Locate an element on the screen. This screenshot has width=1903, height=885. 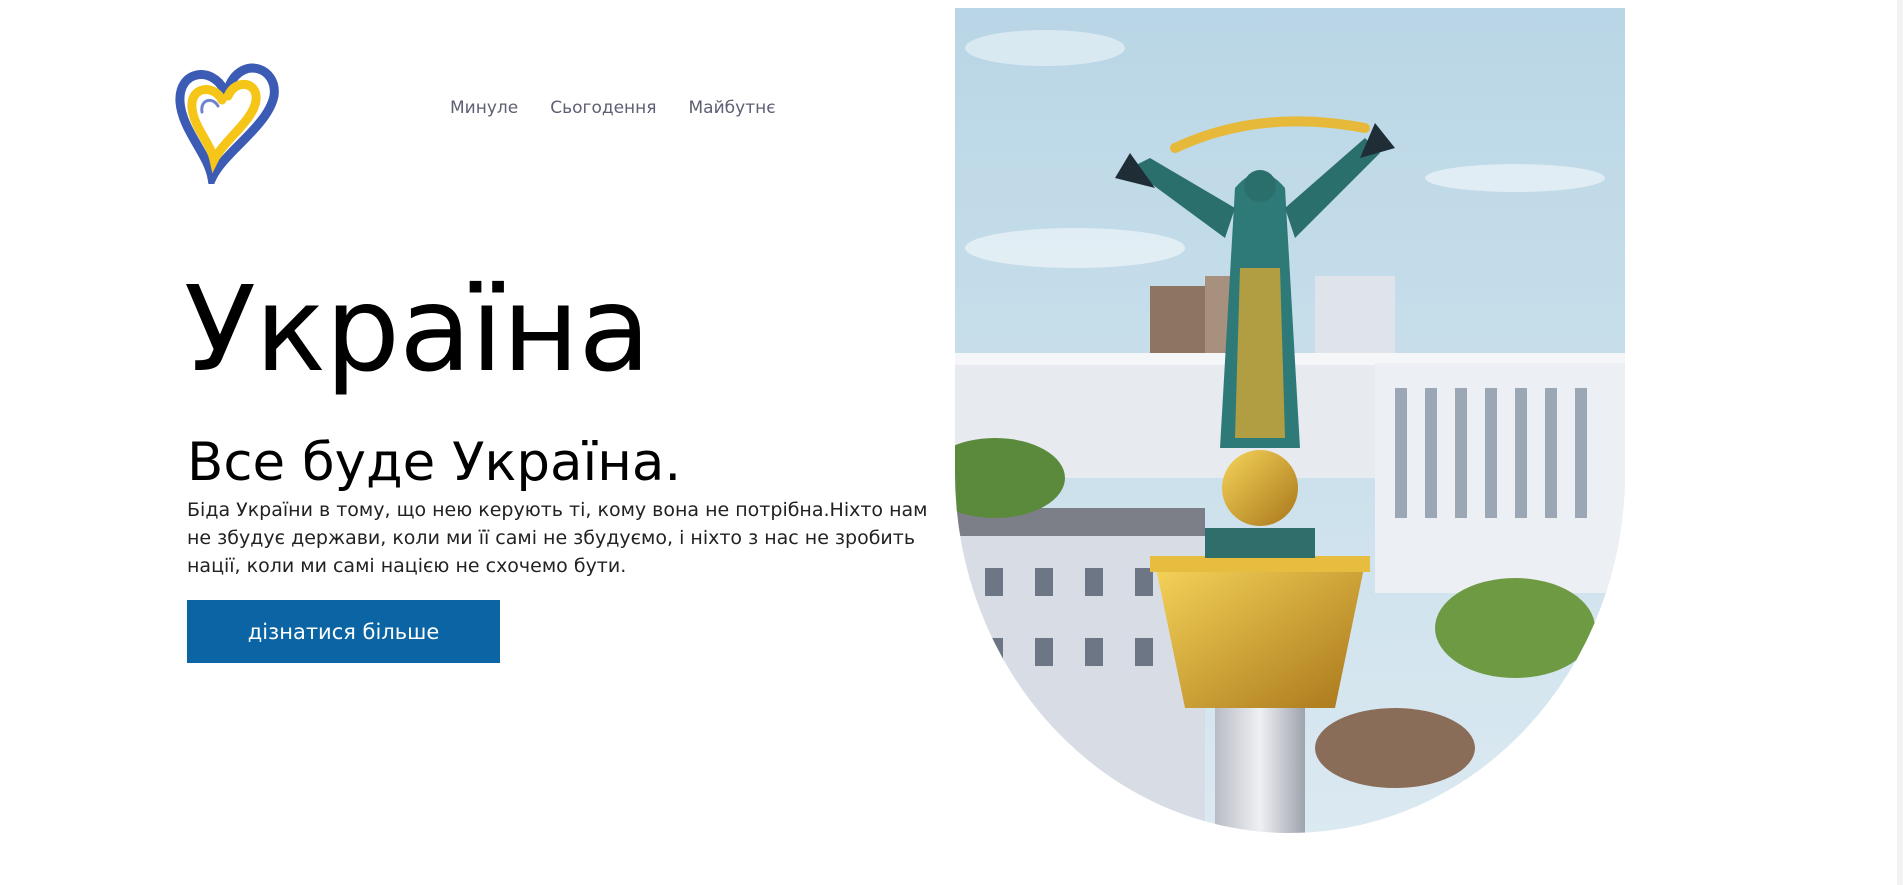
nav-link-past: Минуле is located at coordinates (484, 108).